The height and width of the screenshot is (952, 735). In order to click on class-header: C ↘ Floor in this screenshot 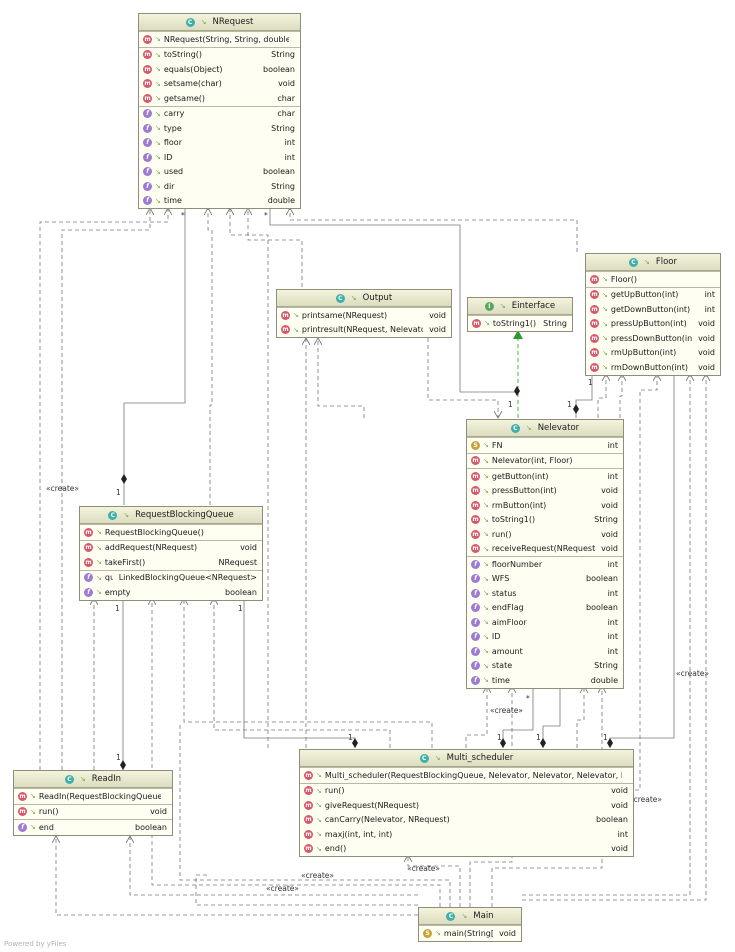, I will do `click(653, 262)`.